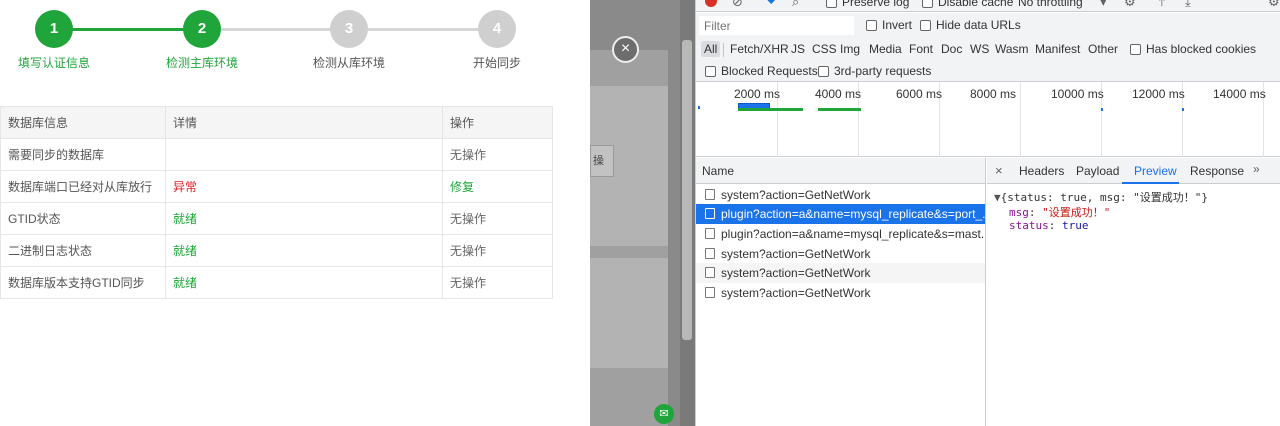  What do you see at coordinates (1020, 119) in the screenshot?
I see `timeline-gridline` at bounding box center [1020, 119].